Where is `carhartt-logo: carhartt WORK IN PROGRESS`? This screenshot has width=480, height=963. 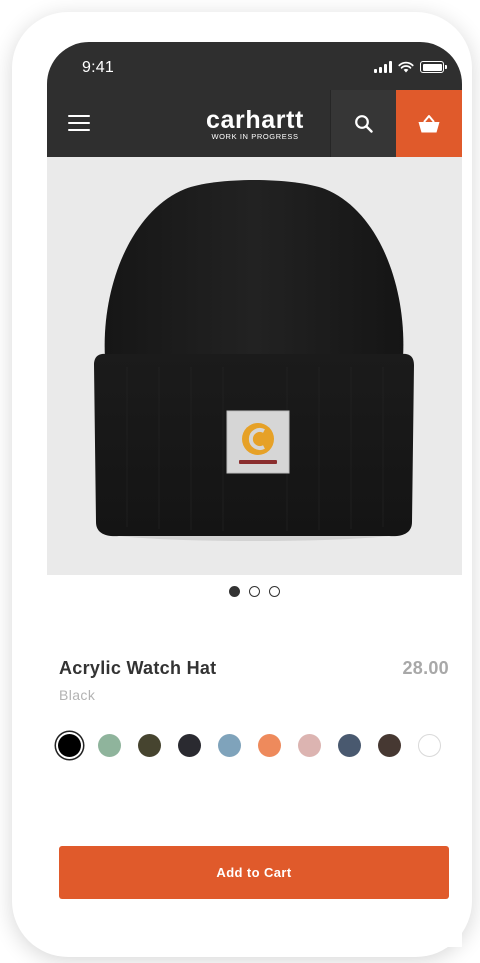
carhartt-logo: carhartt WORK IN PROGRESS is located at coordinates (255, 125).